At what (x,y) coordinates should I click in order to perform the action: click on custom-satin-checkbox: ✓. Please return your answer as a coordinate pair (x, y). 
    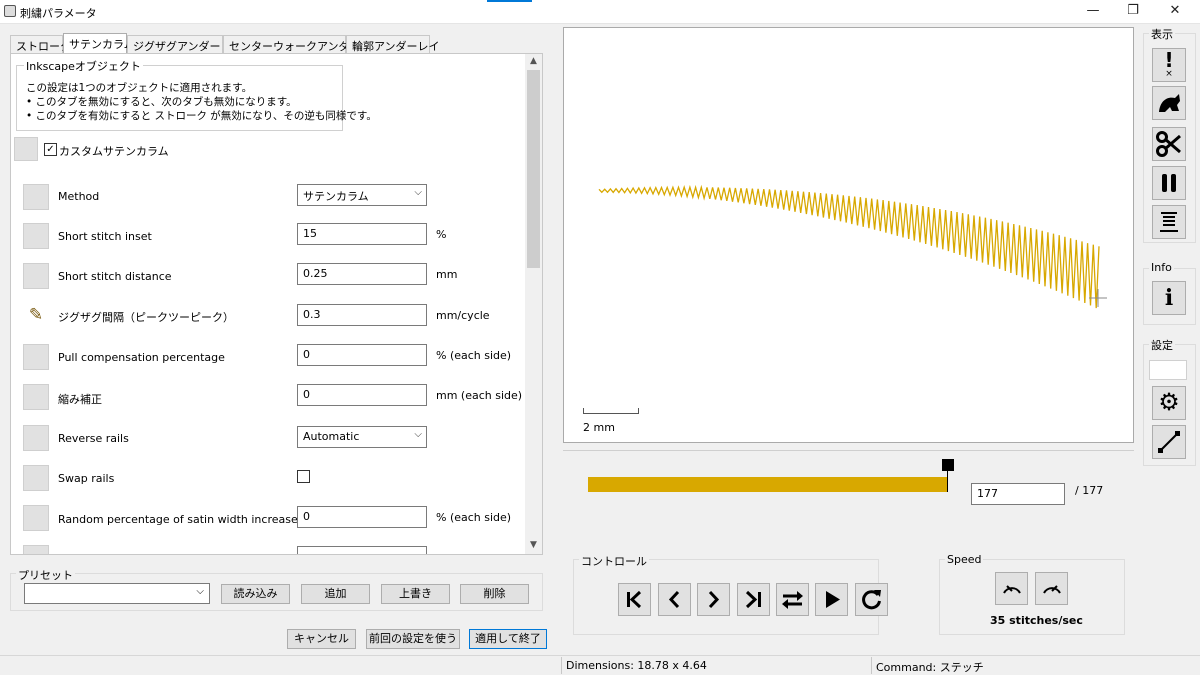
    Looking at the image, I should click on (50, 149).